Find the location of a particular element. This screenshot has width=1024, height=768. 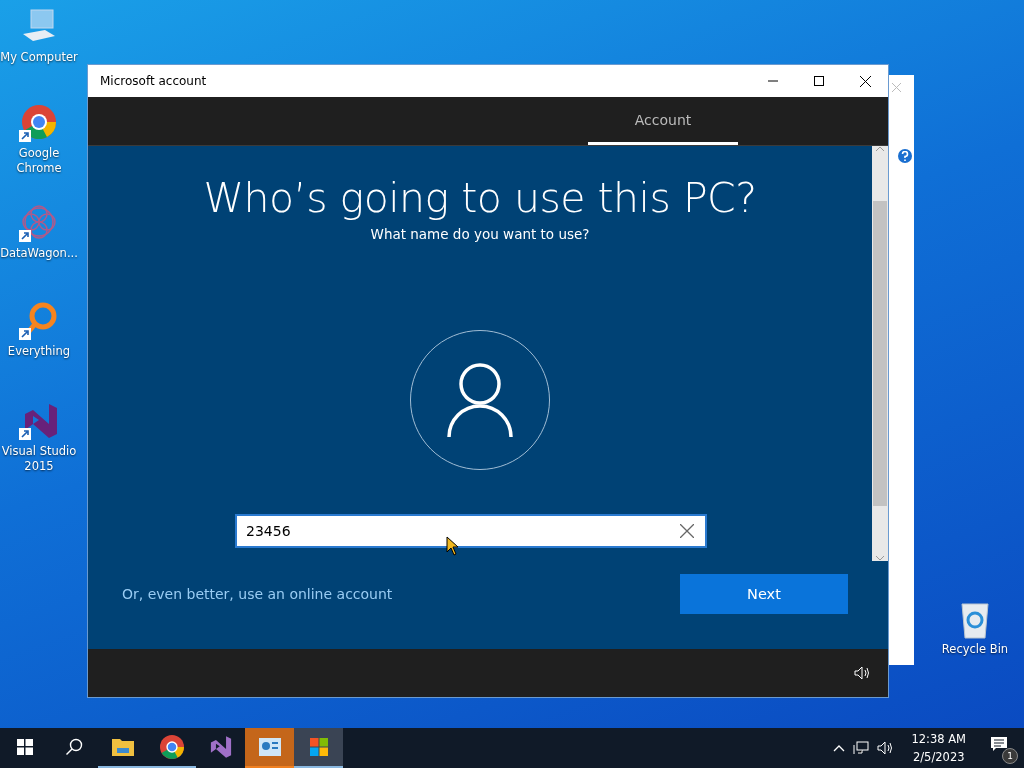

folder-icon is located at coordinates (122, 747).